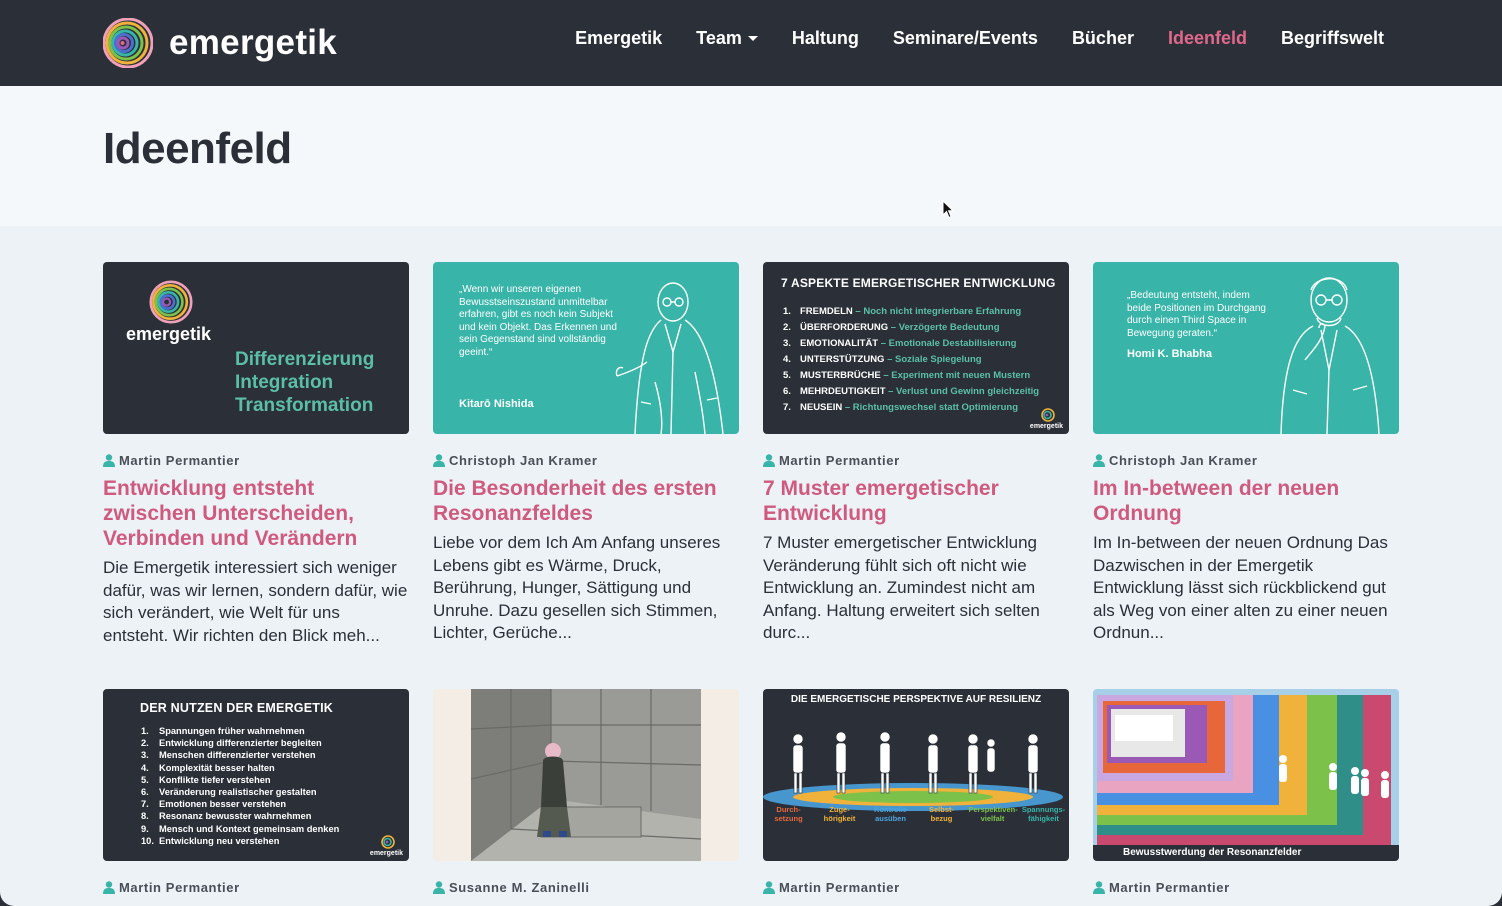  I want to click on page-title: Ideenfeld, so click(197, 148).